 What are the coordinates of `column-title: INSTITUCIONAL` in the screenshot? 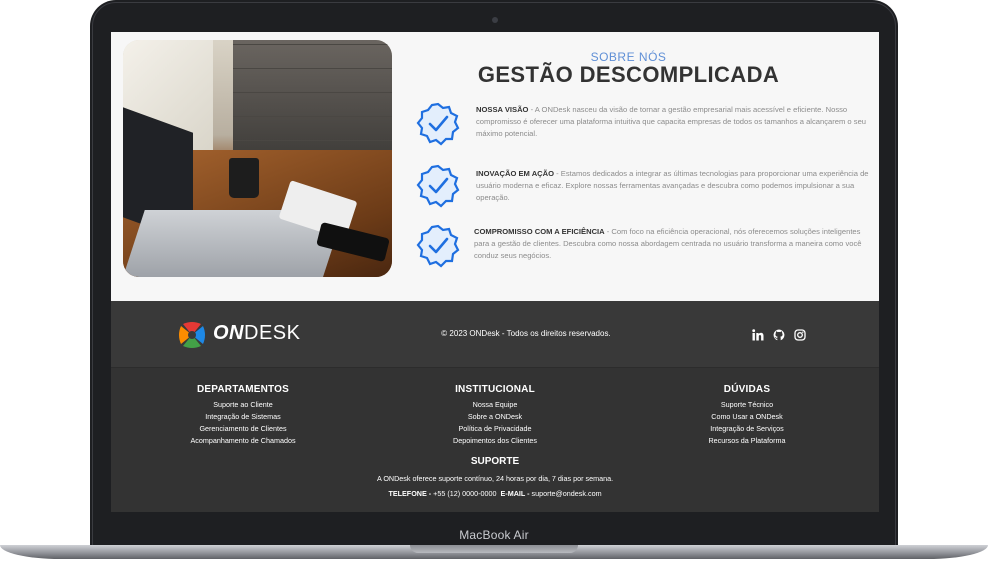 It's located at (495, 389).